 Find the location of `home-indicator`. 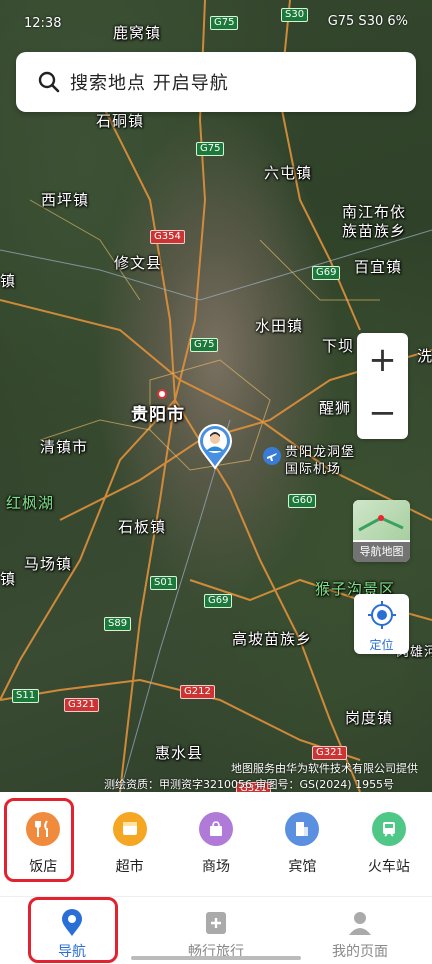

home-indicator is located at coordinates (216, 958).